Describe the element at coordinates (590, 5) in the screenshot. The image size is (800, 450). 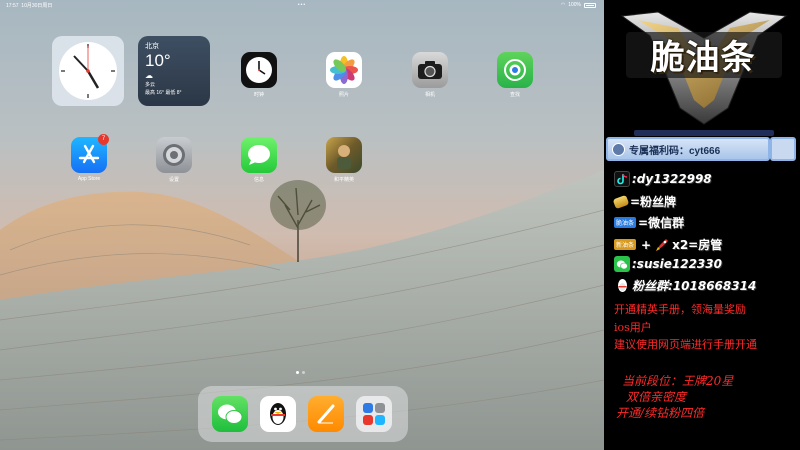
I see `battery-icon` at that location.